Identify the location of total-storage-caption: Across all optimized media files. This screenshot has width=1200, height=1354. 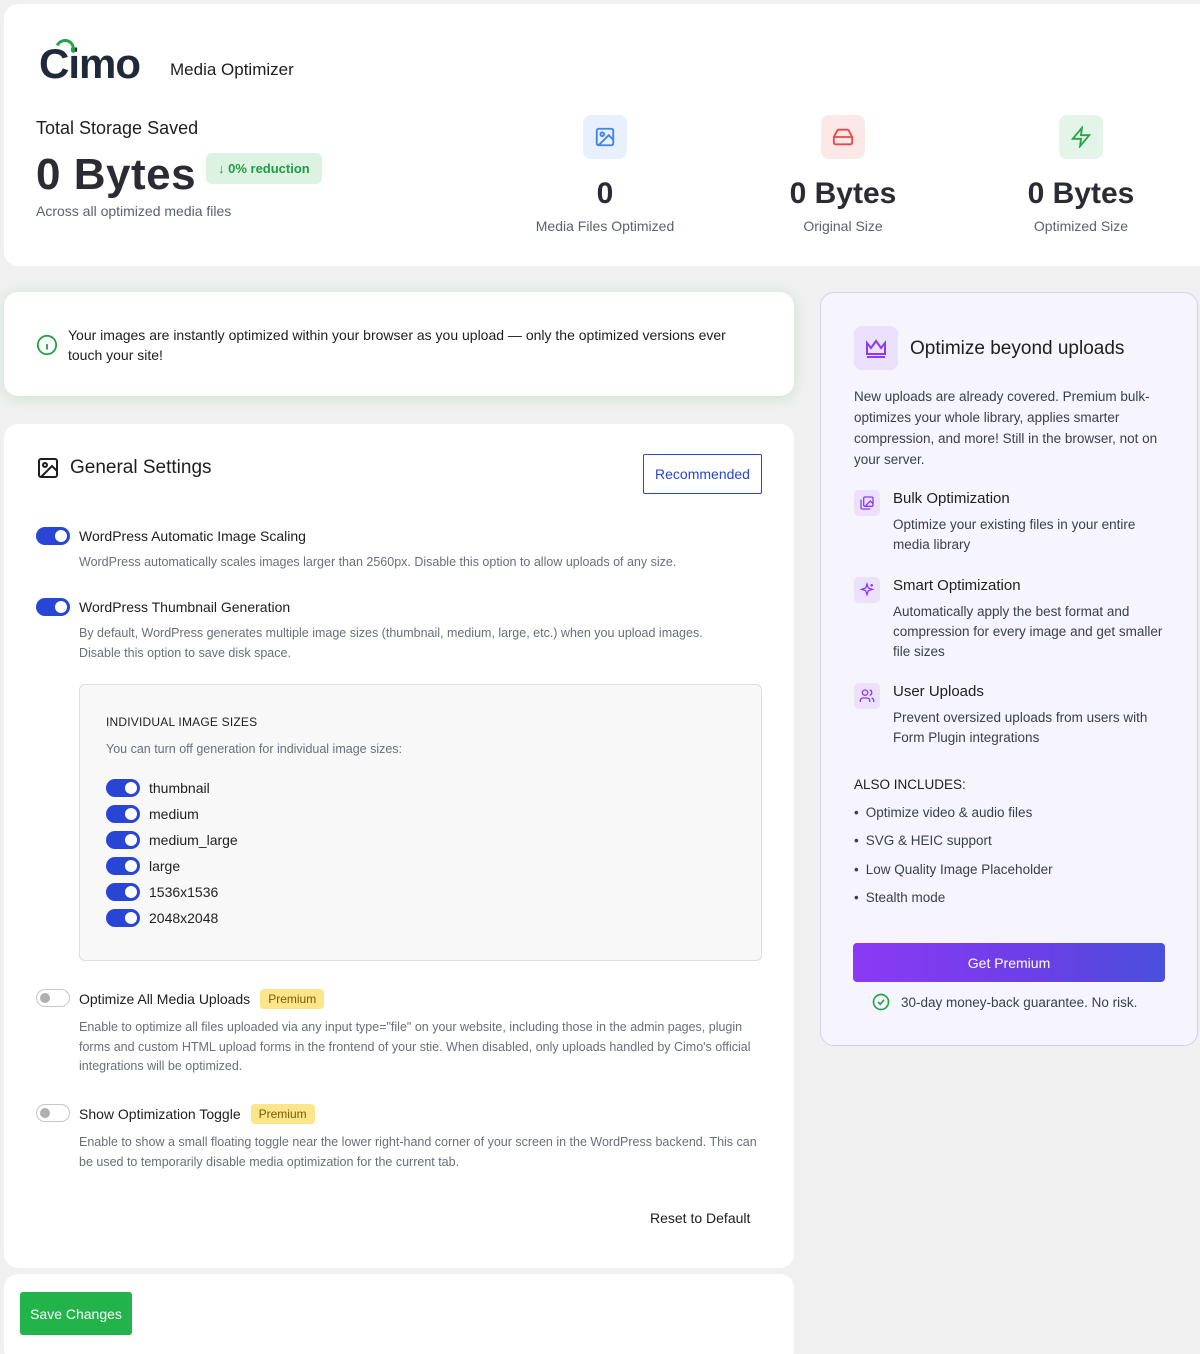
(134, 211).